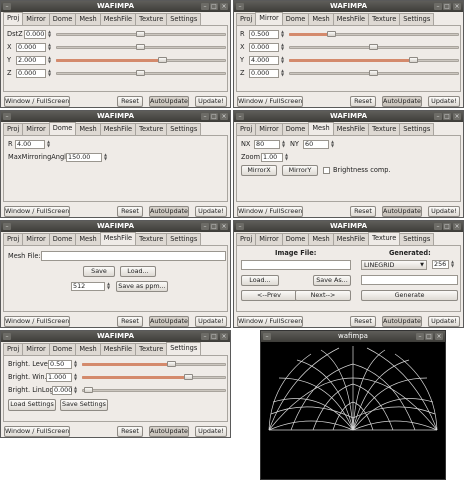 This screenshot has width=464, height=480. Describe the element at coordinates (99, 271) in the screenshot. I see `save-button: Save` at that location.